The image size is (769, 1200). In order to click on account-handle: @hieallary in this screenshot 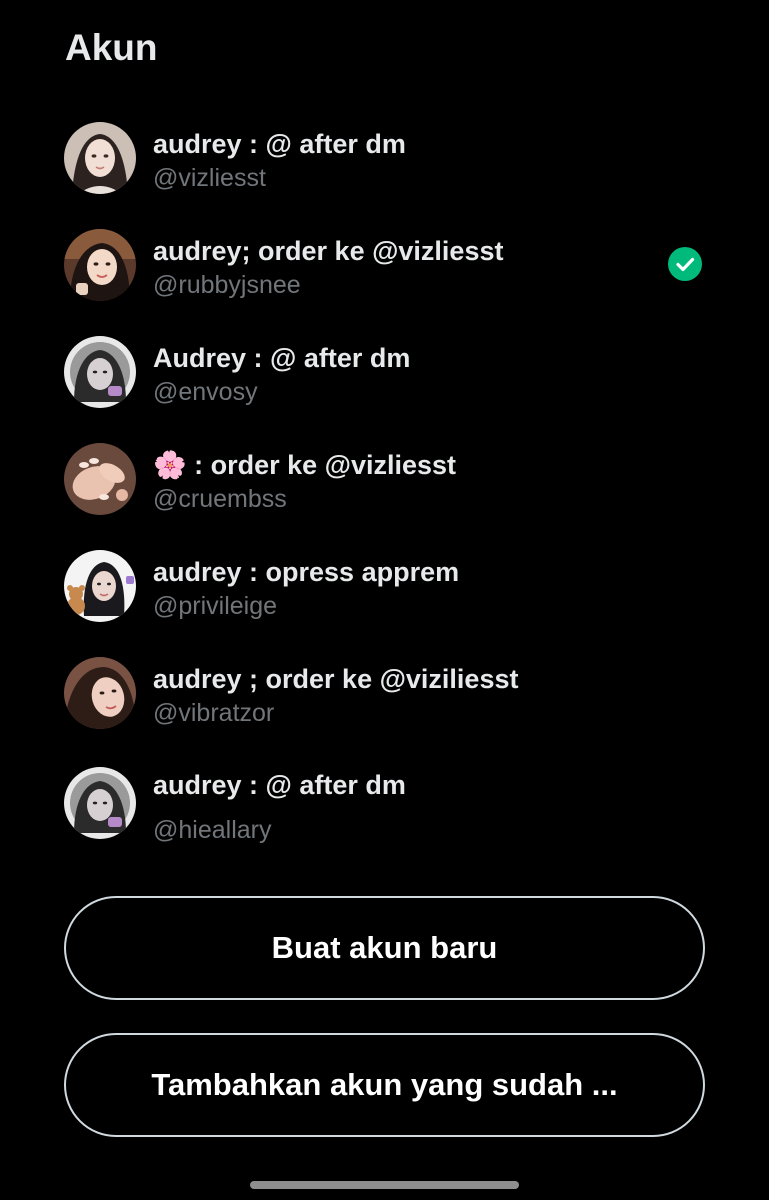, I will do `click(212, 830)`.